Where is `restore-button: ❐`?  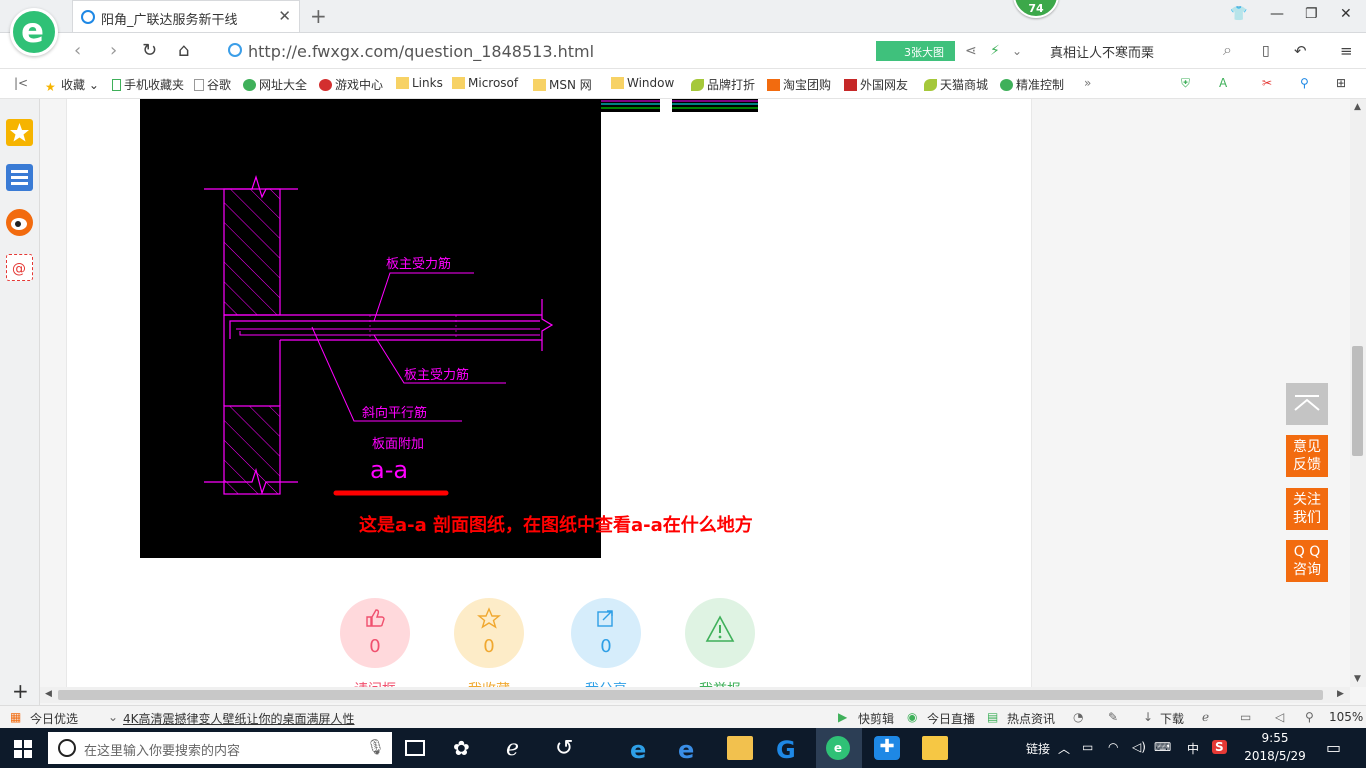
restore-button: ❐ is located at coordinates (1311, 14).